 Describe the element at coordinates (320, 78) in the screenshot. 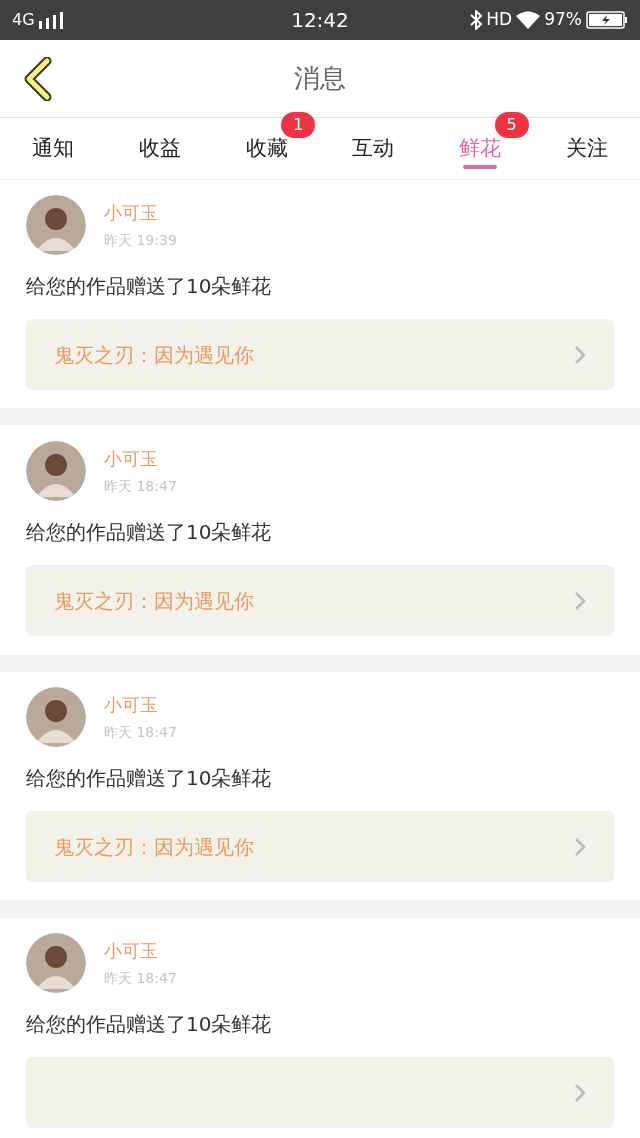

I see `page-title: 消息` at that location.